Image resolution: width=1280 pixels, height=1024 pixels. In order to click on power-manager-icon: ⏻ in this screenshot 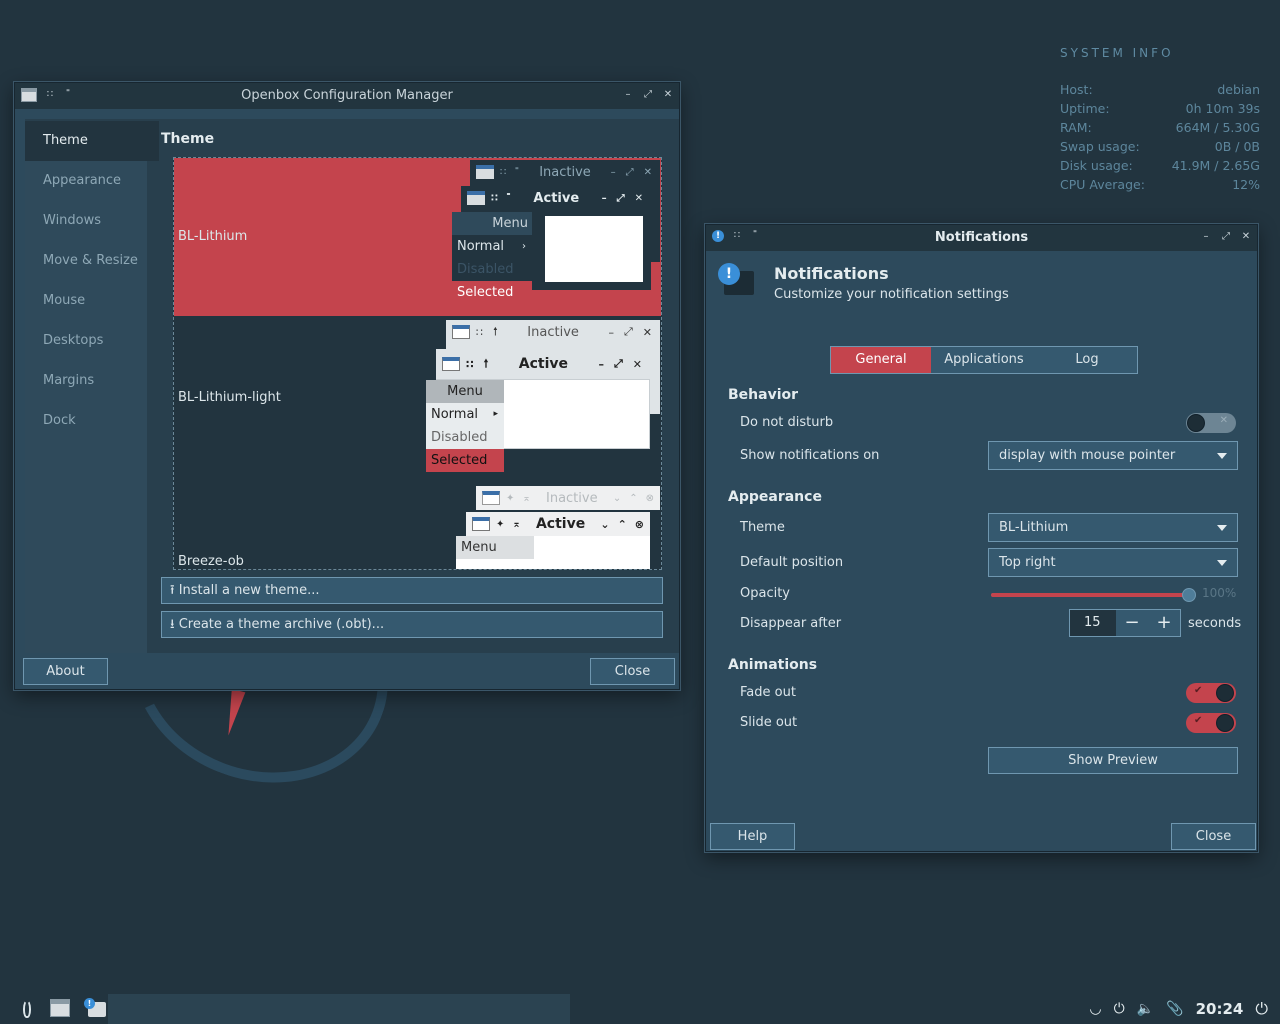, I will do `click(1119, 1009)`.